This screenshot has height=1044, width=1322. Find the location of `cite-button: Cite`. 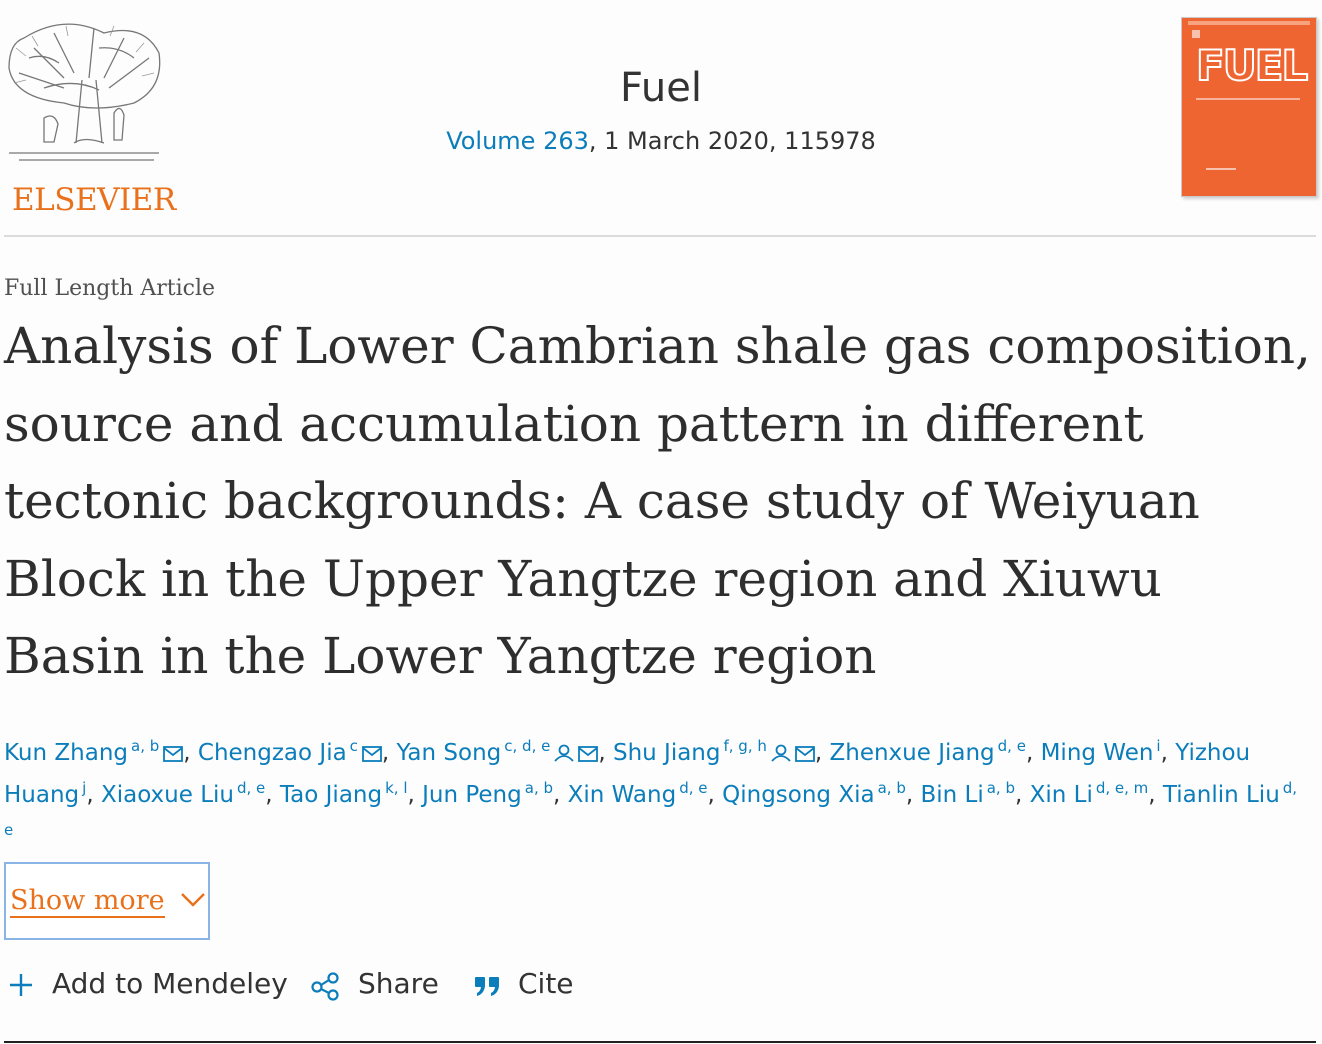

cite-button: Cite is located at coordinates (524, 985).